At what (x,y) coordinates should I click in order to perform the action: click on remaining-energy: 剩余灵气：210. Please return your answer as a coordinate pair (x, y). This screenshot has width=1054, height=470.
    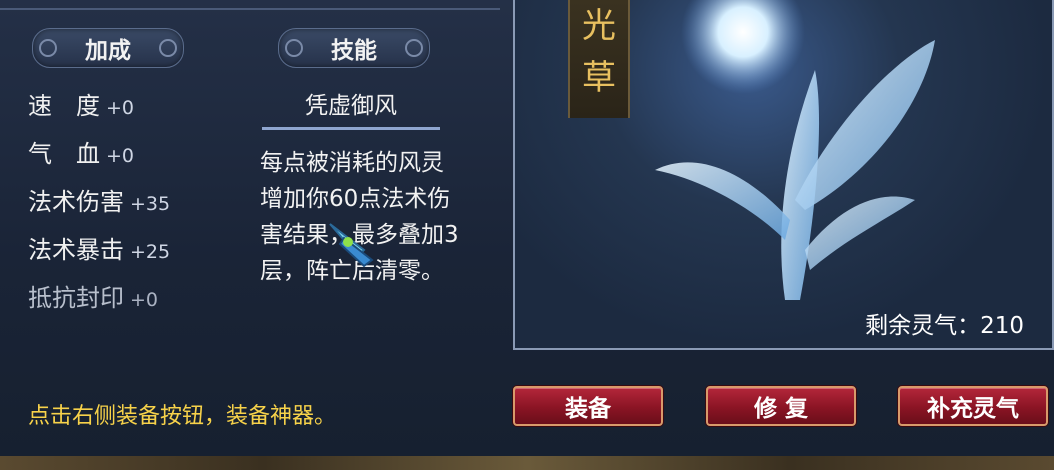
    Looking at the image, I should click on (944, 323).